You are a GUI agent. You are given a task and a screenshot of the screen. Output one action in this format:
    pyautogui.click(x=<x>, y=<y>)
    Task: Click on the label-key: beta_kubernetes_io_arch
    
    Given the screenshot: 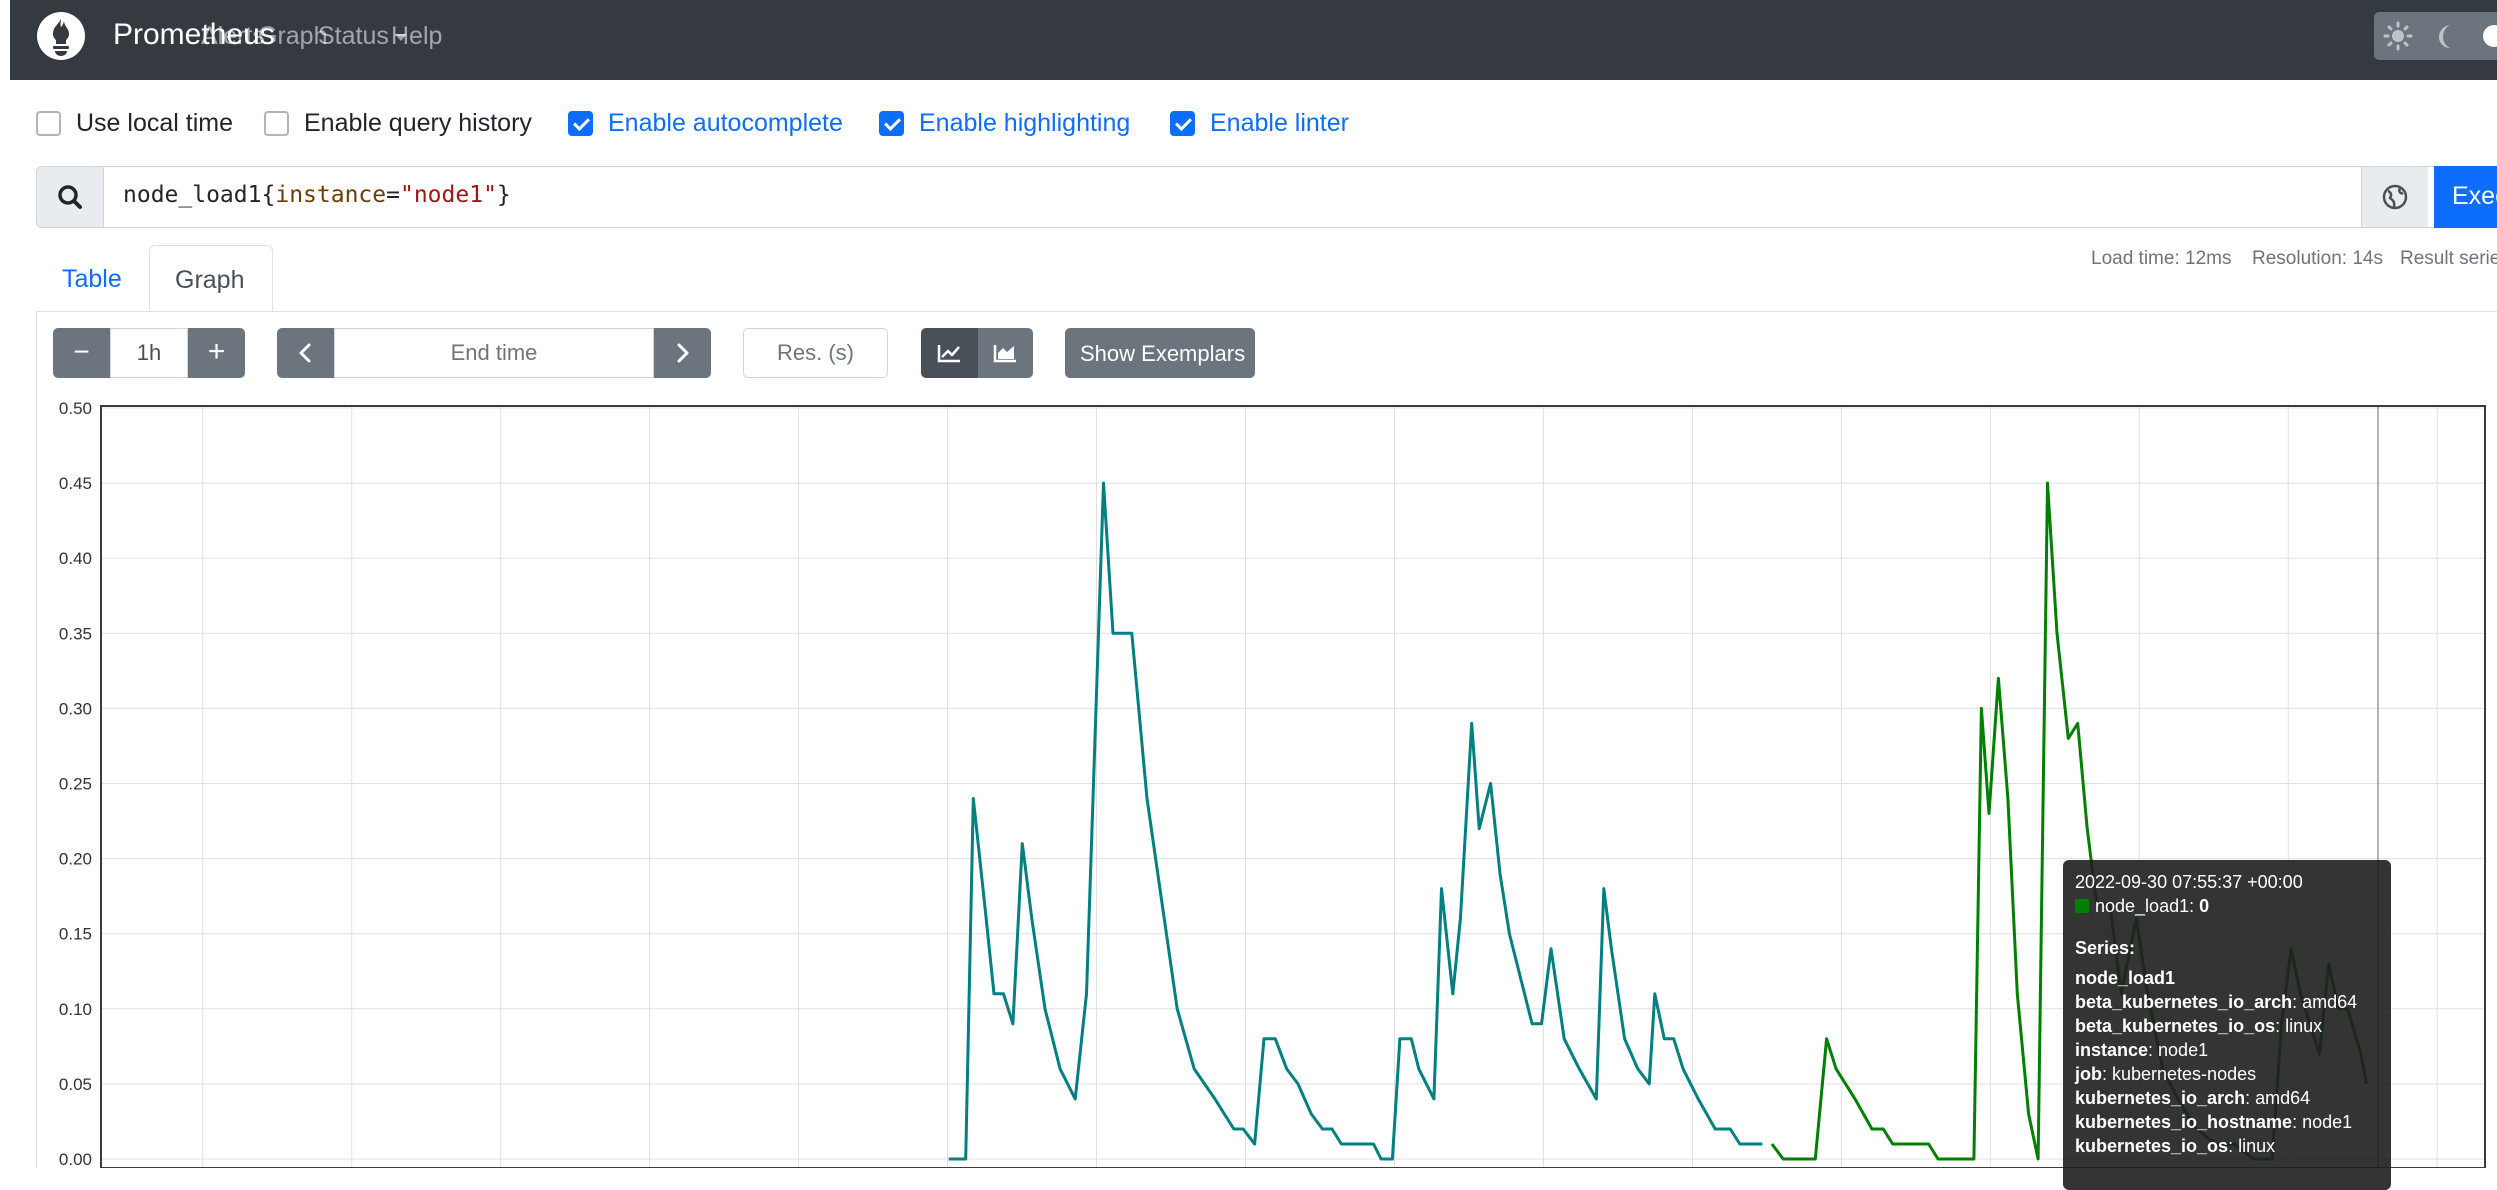 What is the action you would take?
    pyautogui.click(x=2184, y=1002)
    